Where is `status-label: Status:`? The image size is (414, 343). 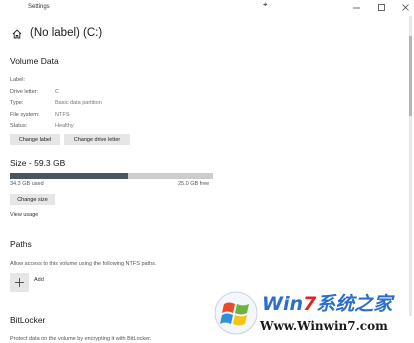 status-label: Status: is located at coordinates (19, 126).